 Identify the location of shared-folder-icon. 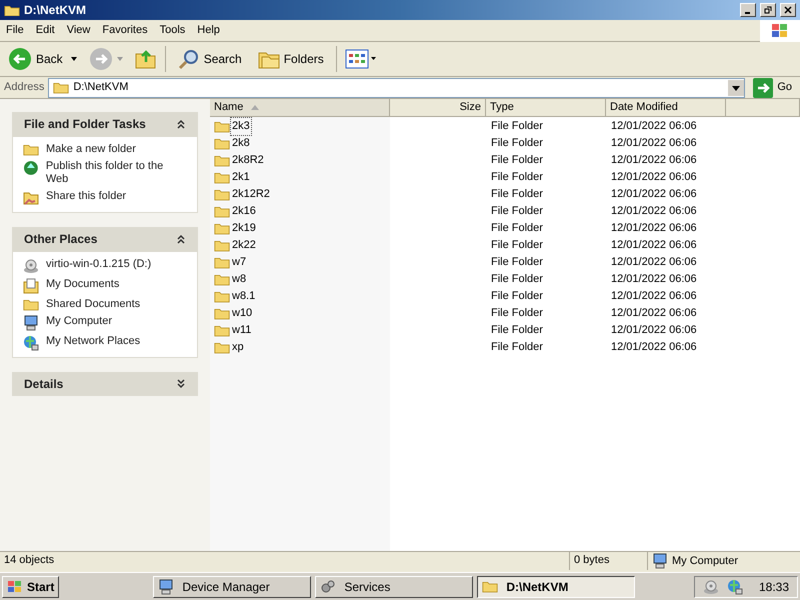
(31, 198).